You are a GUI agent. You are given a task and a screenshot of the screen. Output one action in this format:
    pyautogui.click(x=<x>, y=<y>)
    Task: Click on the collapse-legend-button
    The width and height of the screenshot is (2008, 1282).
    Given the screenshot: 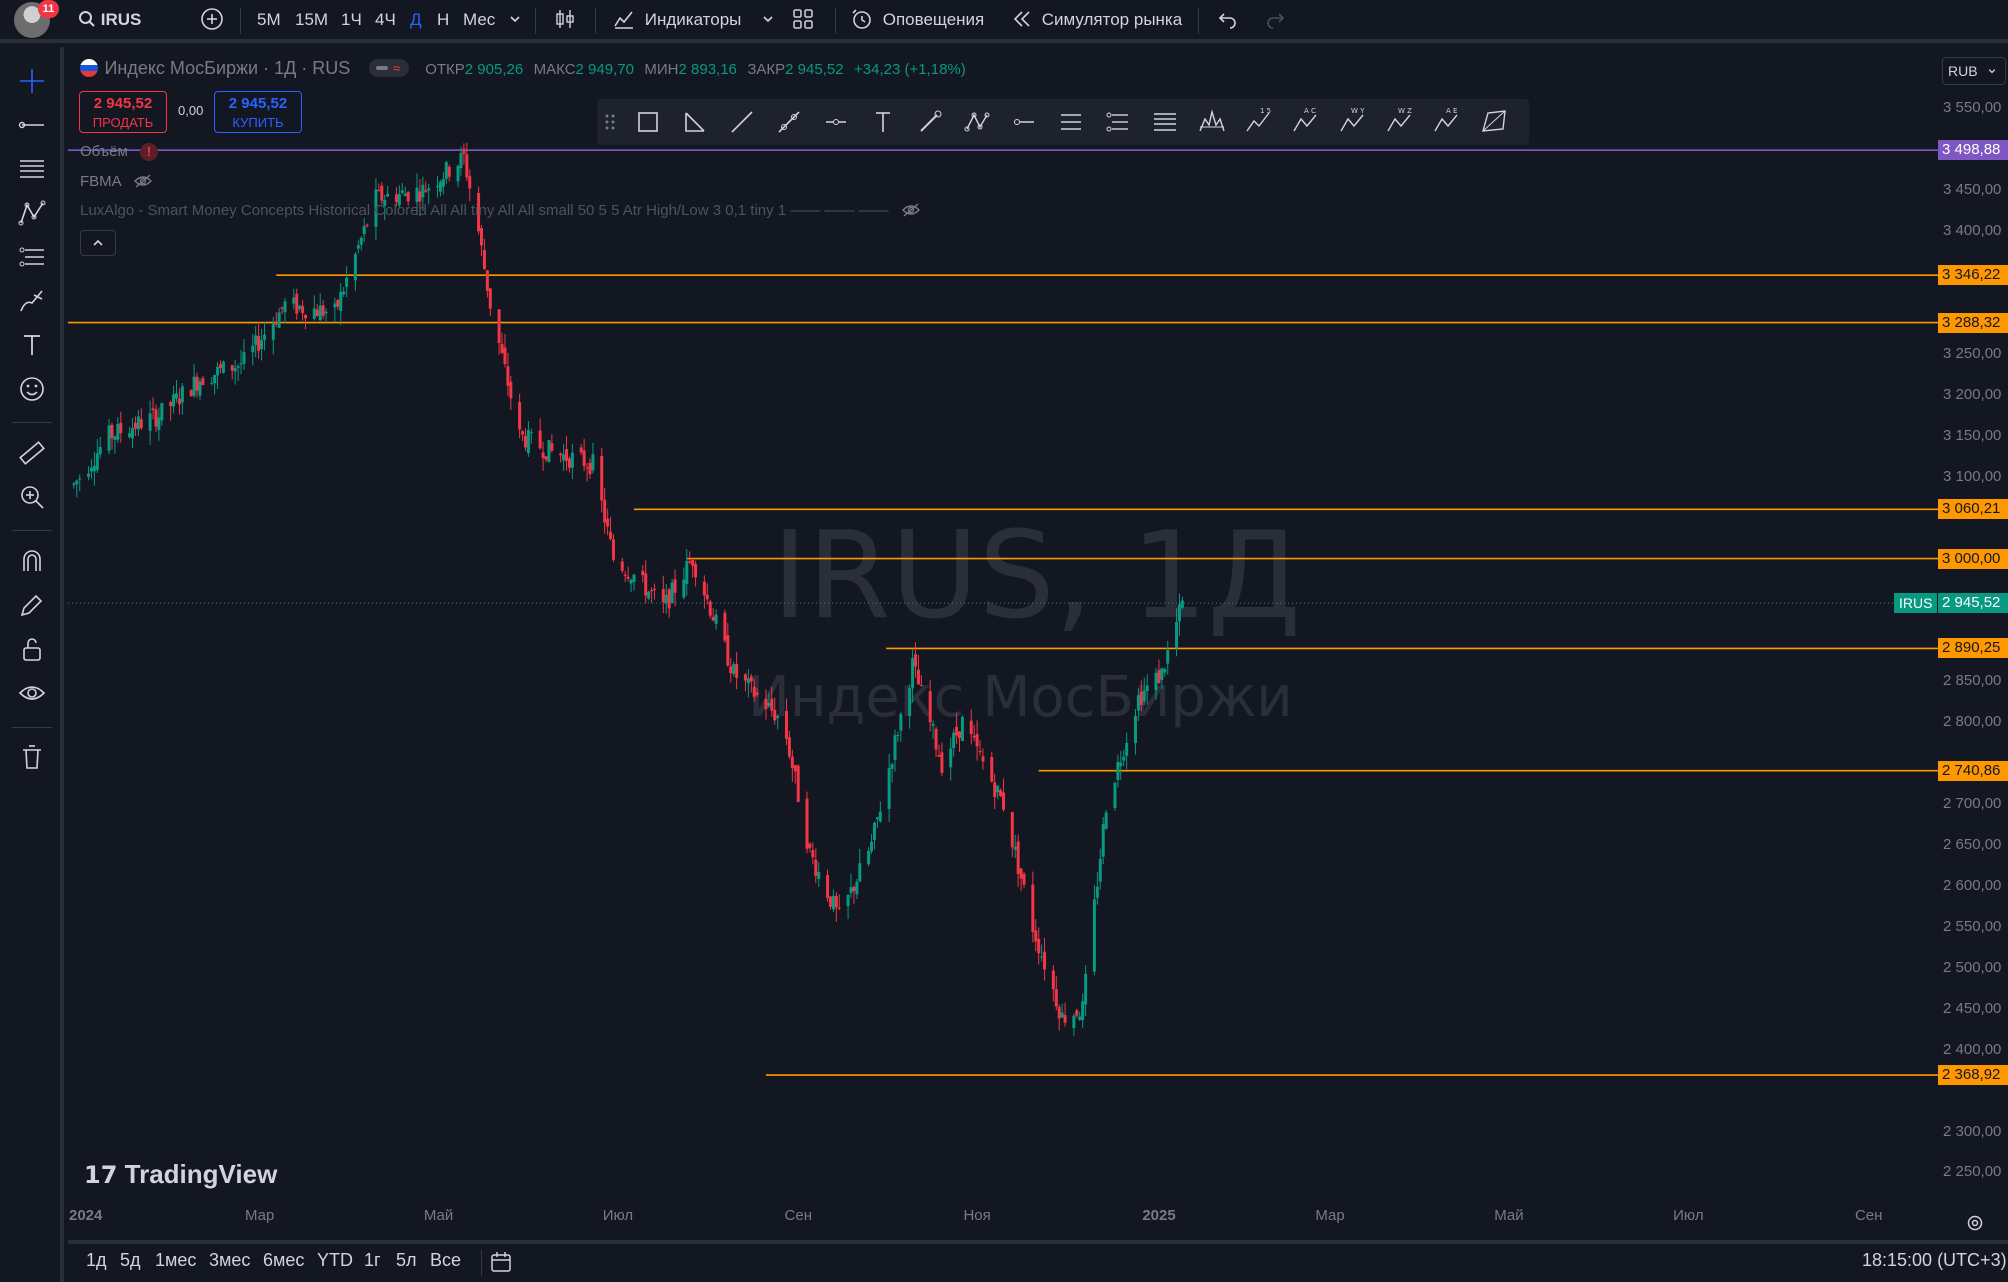 What is the action you would take?
    pyautogui.click(x=98, y=243)
    